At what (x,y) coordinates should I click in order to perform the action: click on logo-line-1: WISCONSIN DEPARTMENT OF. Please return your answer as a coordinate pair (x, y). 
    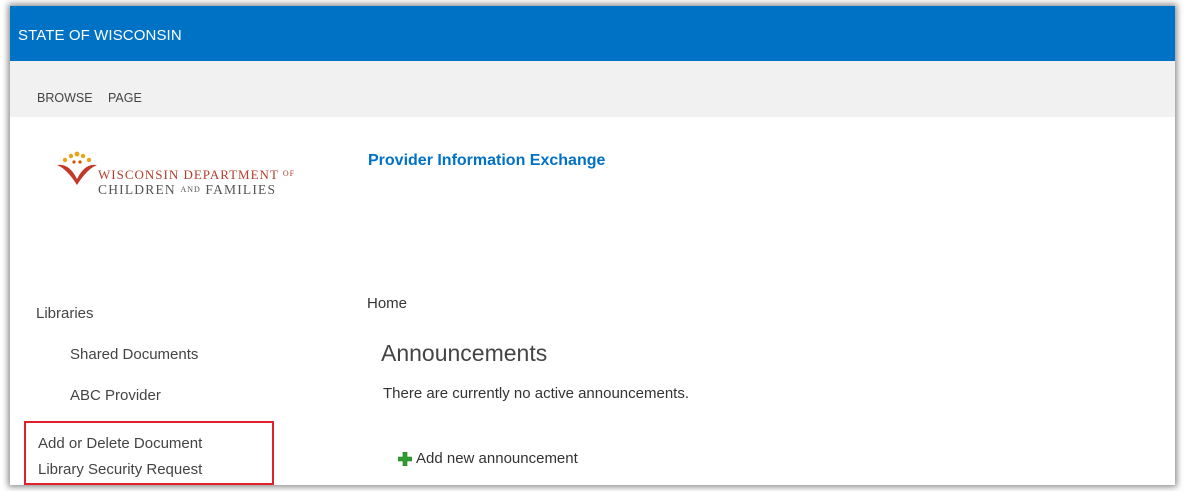
    Looking at the image, I should click on (196, 175).